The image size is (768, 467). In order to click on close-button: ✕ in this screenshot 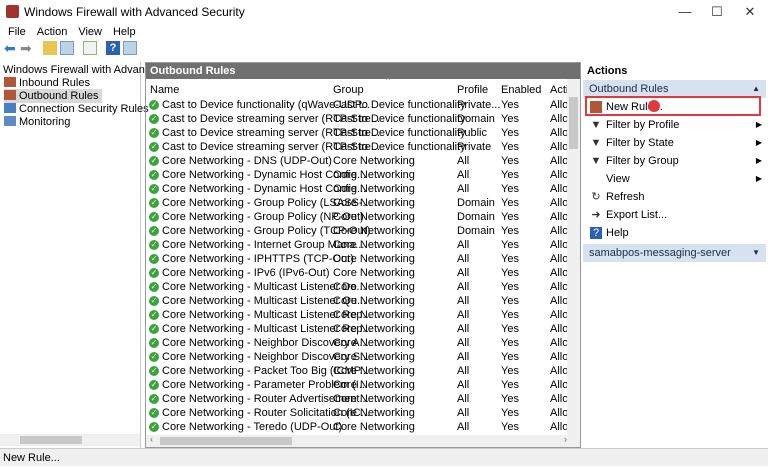, I will do `click(750, 12)`.